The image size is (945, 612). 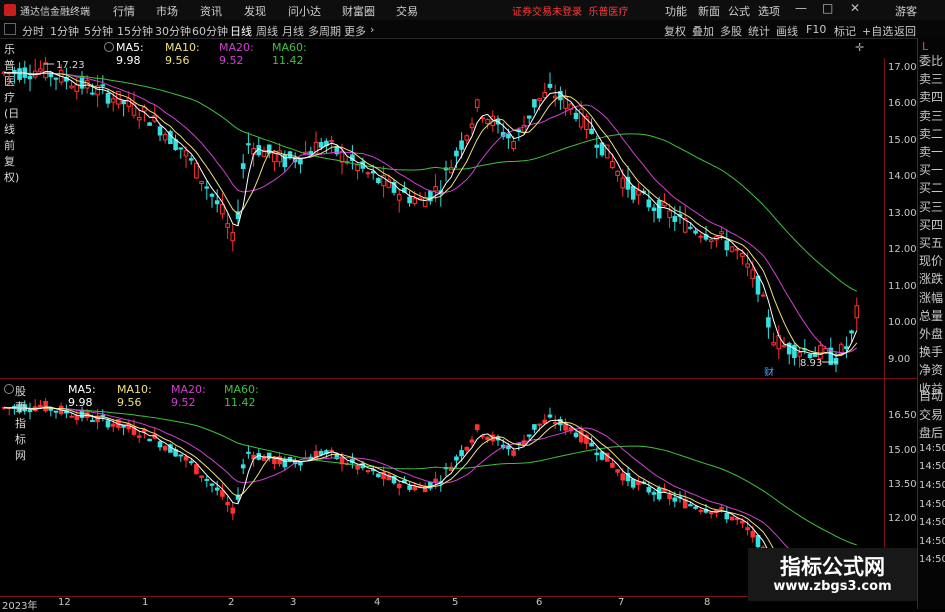 I want to click on side-quote-label: 现价, so click(x=931, y=261).